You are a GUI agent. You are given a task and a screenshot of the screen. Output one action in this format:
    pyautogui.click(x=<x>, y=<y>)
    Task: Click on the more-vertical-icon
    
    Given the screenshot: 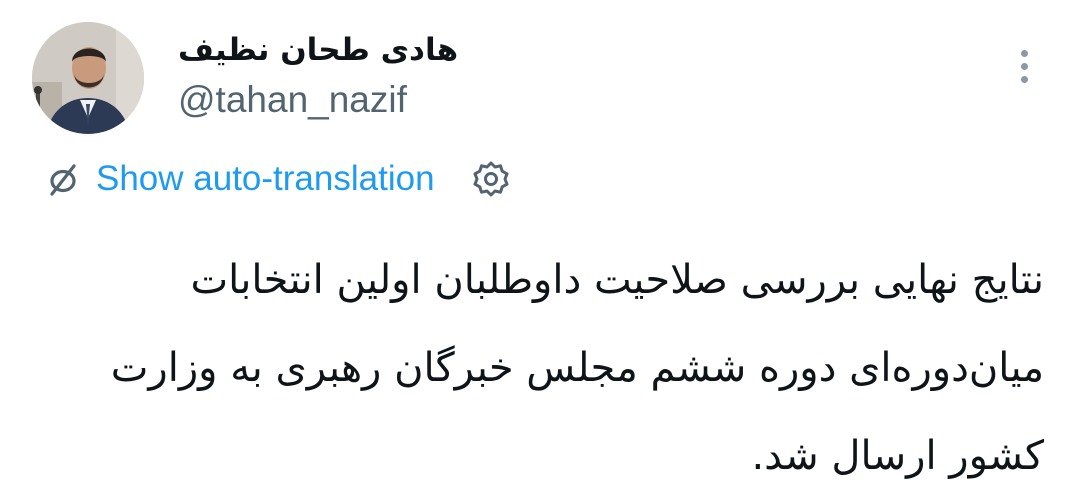 What is the action you would take?
    pyautogui.click(x=1024, y=53)
    